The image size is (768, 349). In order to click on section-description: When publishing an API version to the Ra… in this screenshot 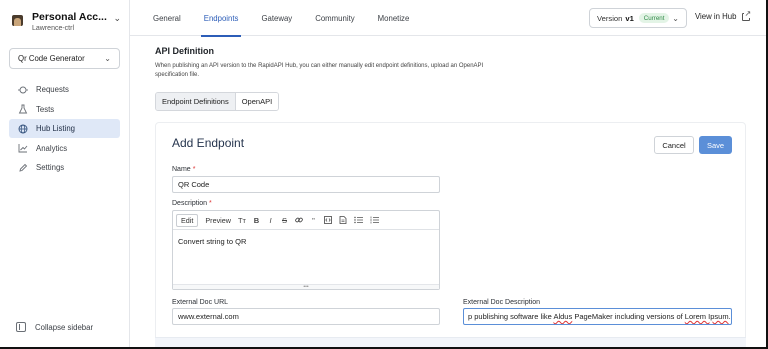, I will do `click(319, 70)`.